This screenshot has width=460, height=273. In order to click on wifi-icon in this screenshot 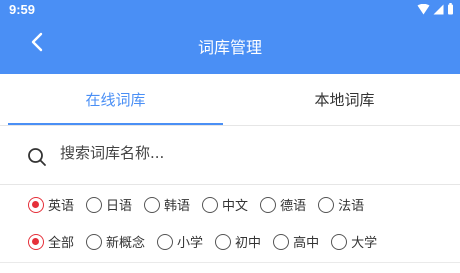, I will do `click(423, 8)`.